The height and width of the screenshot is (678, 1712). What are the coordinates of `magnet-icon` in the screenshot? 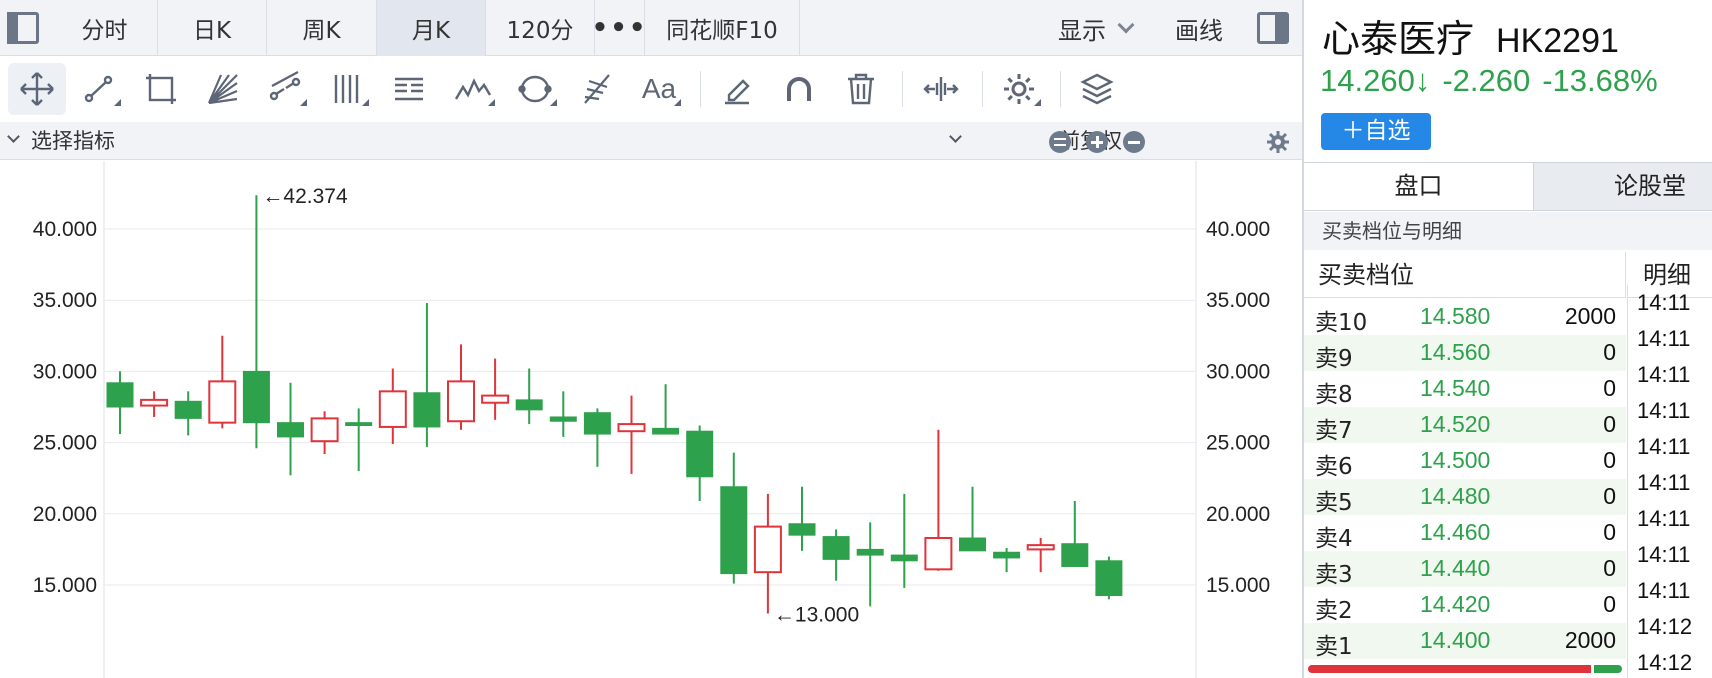 It's located at (799, 89).